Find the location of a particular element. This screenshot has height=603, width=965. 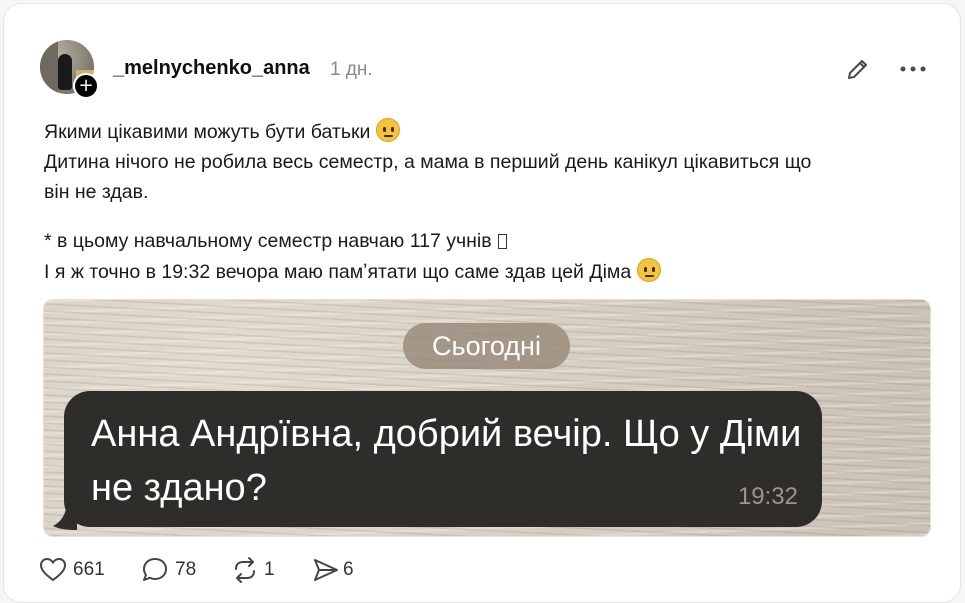

repost-count: 1 is located at coordinates (269, 569).